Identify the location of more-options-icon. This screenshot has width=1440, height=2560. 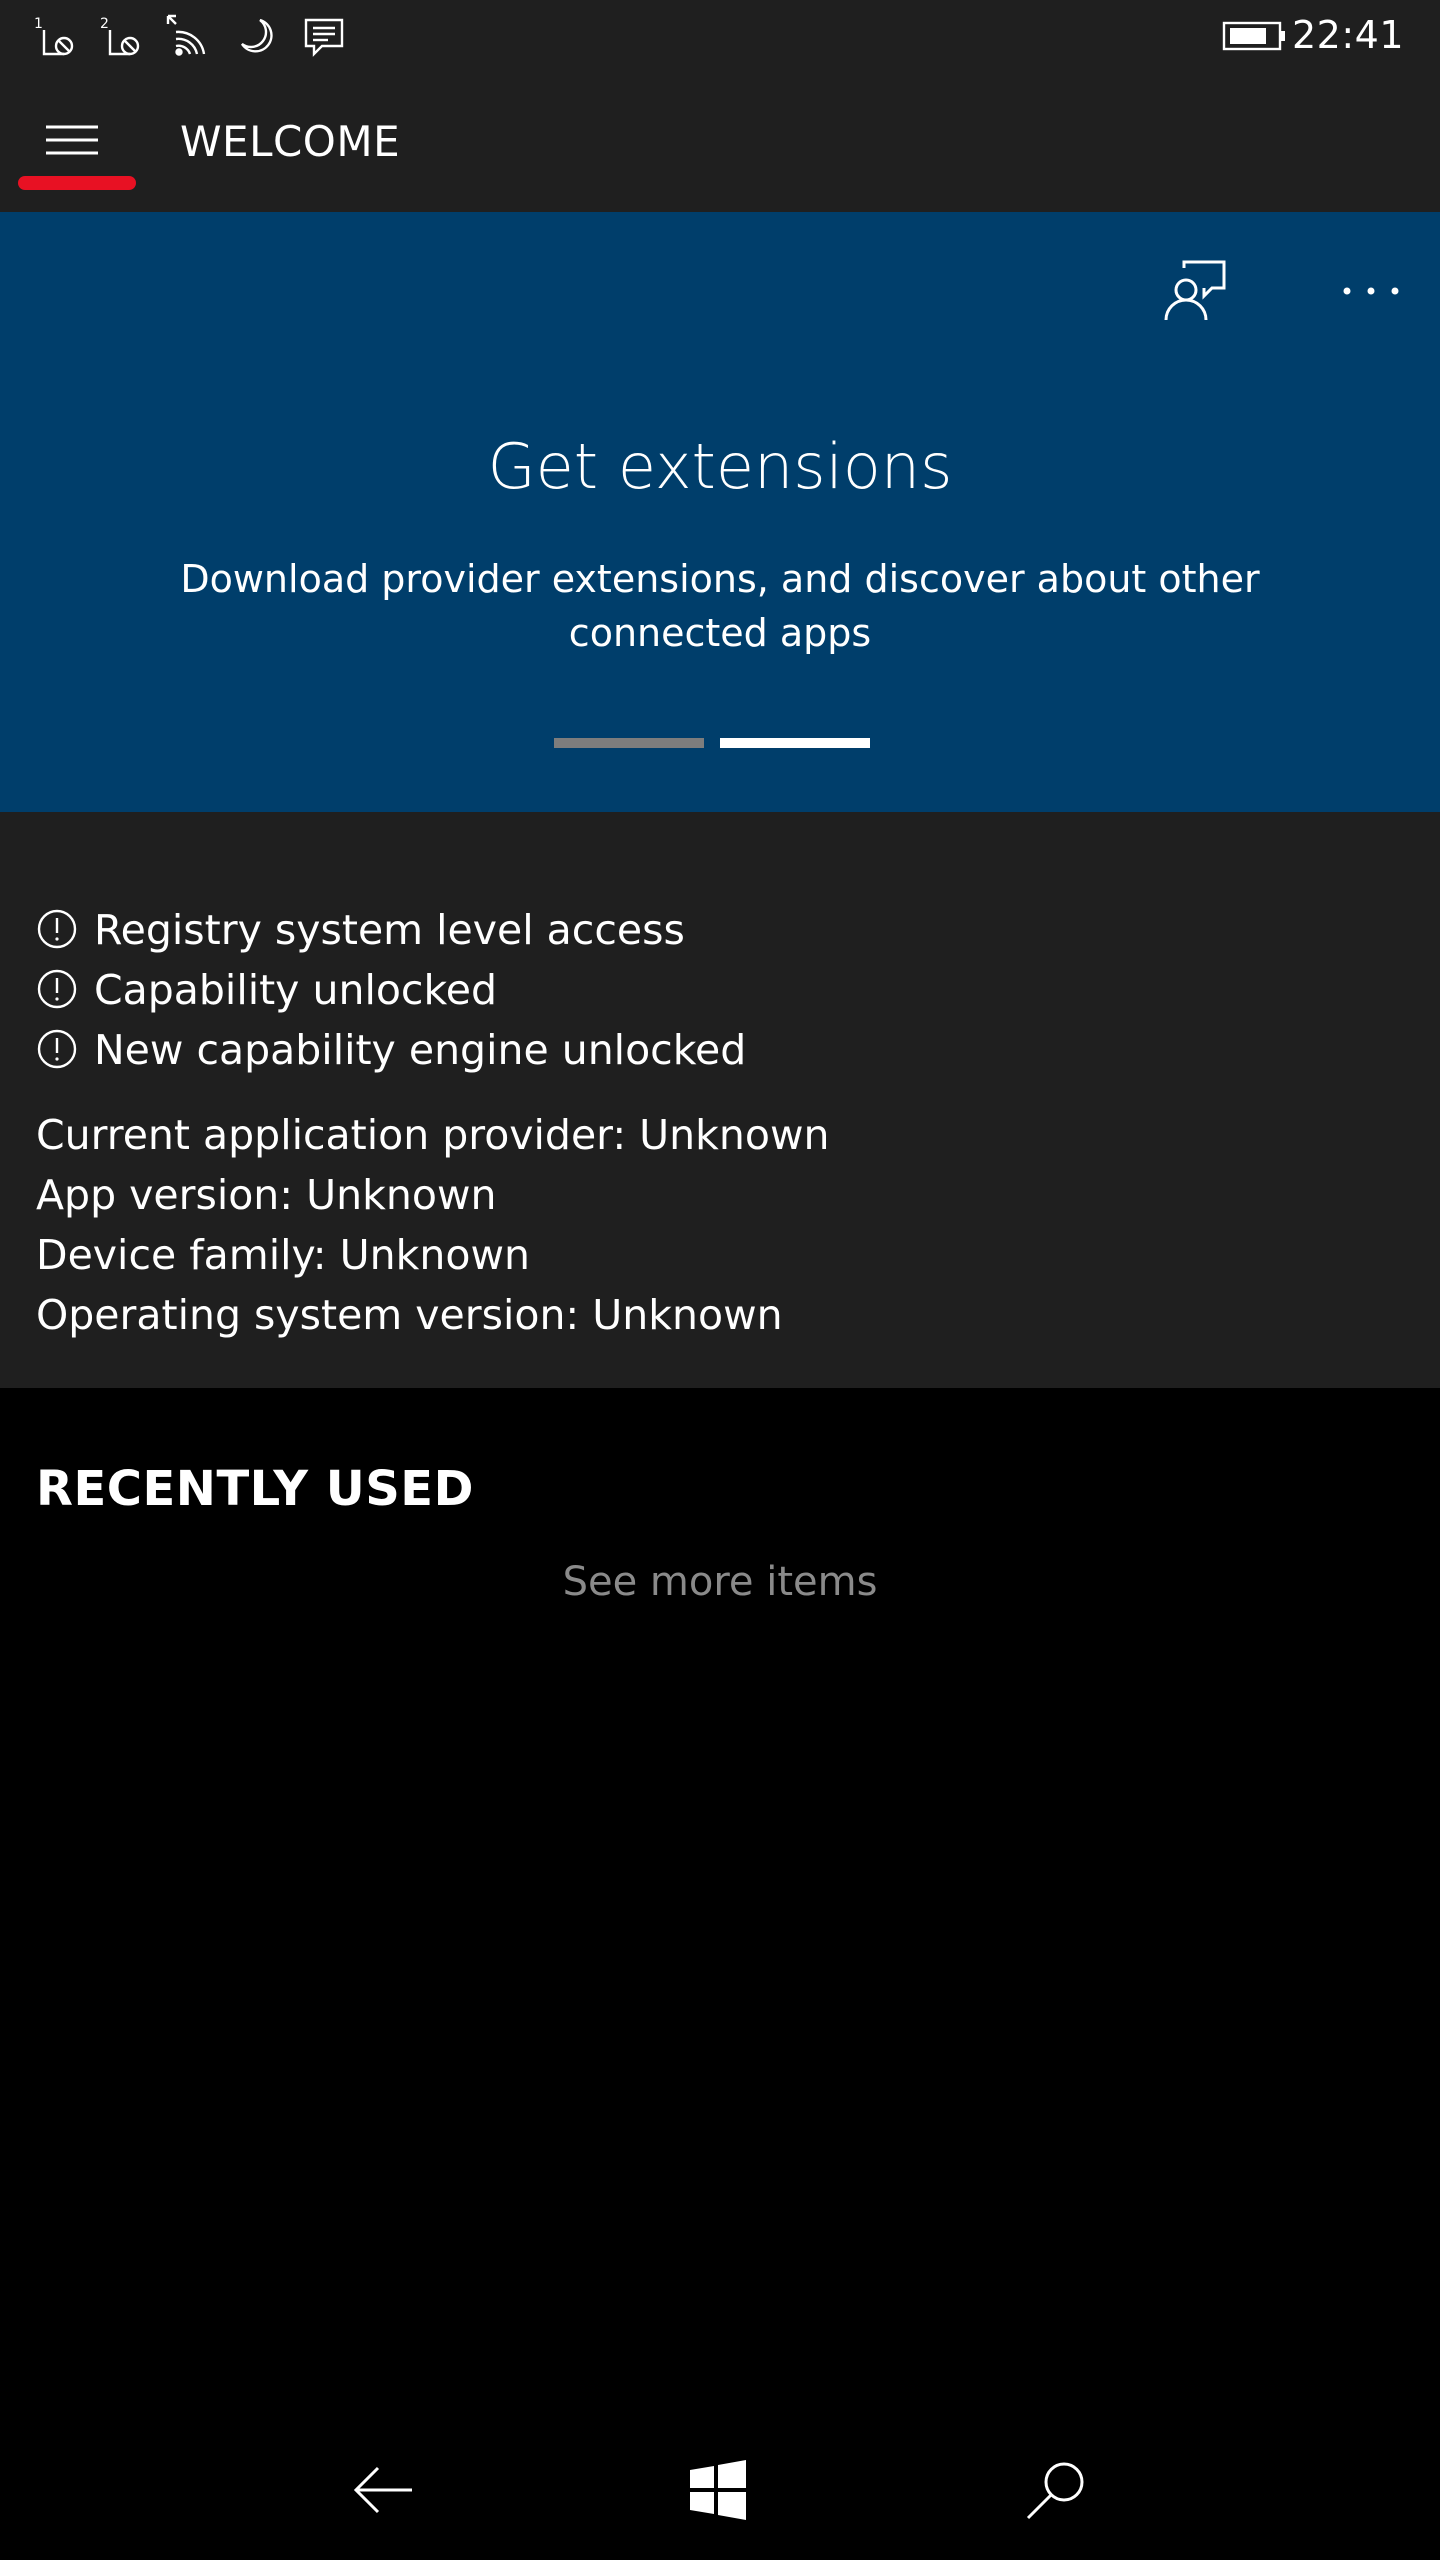
(1371, 291).